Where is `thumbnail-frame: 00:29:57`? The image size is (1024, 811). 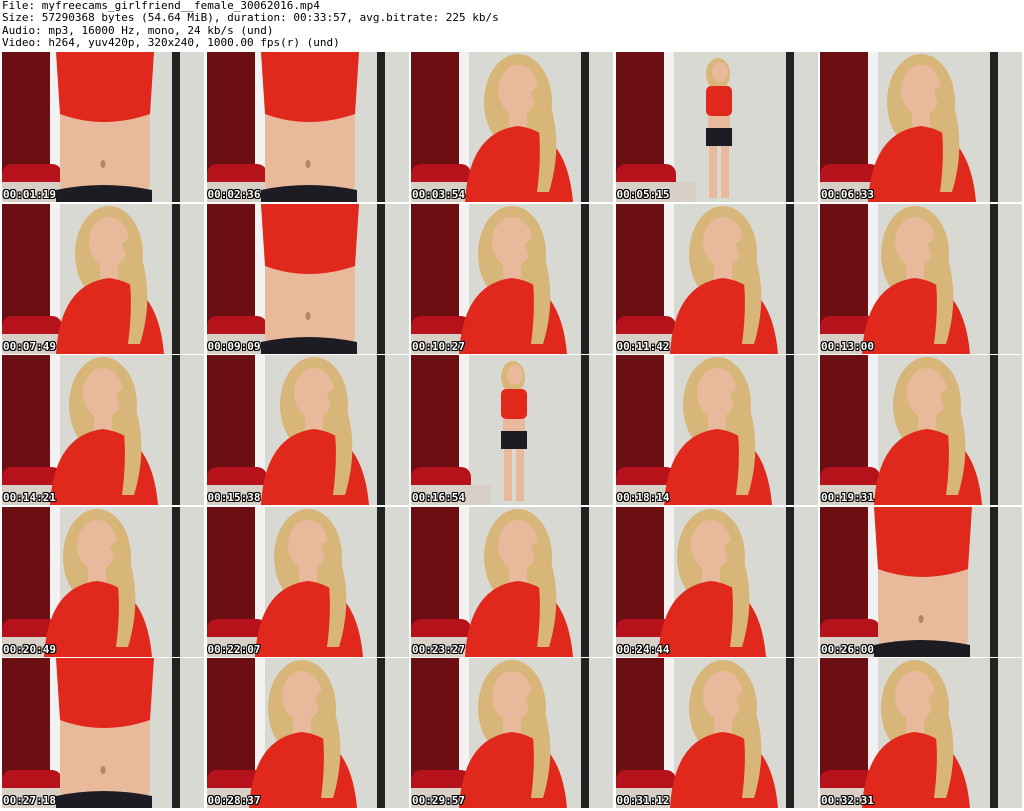
thumbnail-frame: 00:29:57 is located at coordinates (512, 733).